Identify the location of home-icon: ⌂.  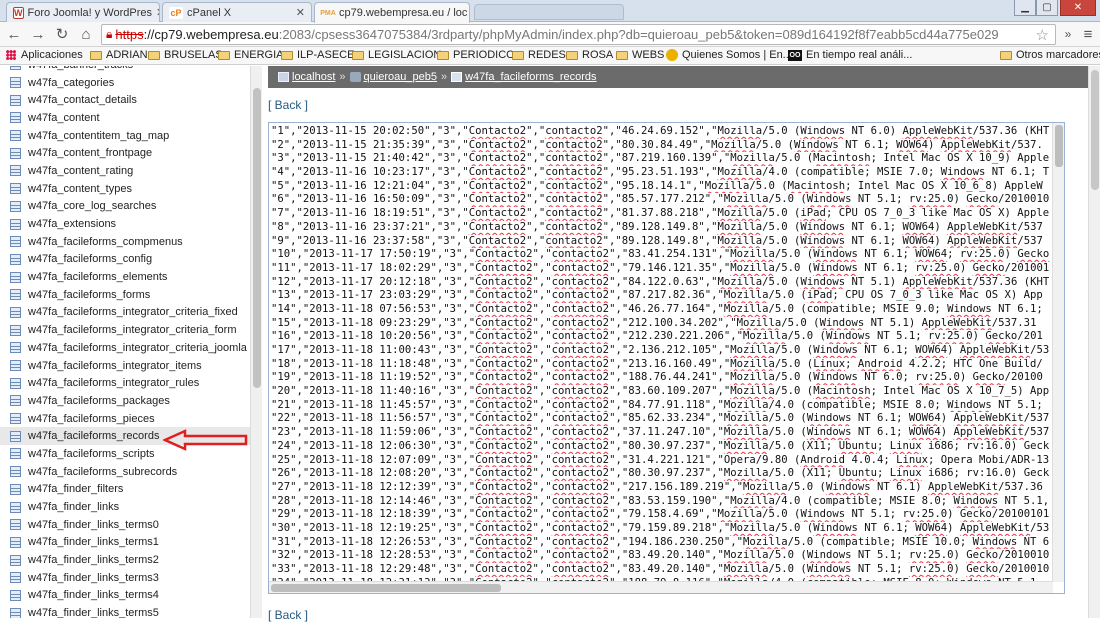
(86, 34).